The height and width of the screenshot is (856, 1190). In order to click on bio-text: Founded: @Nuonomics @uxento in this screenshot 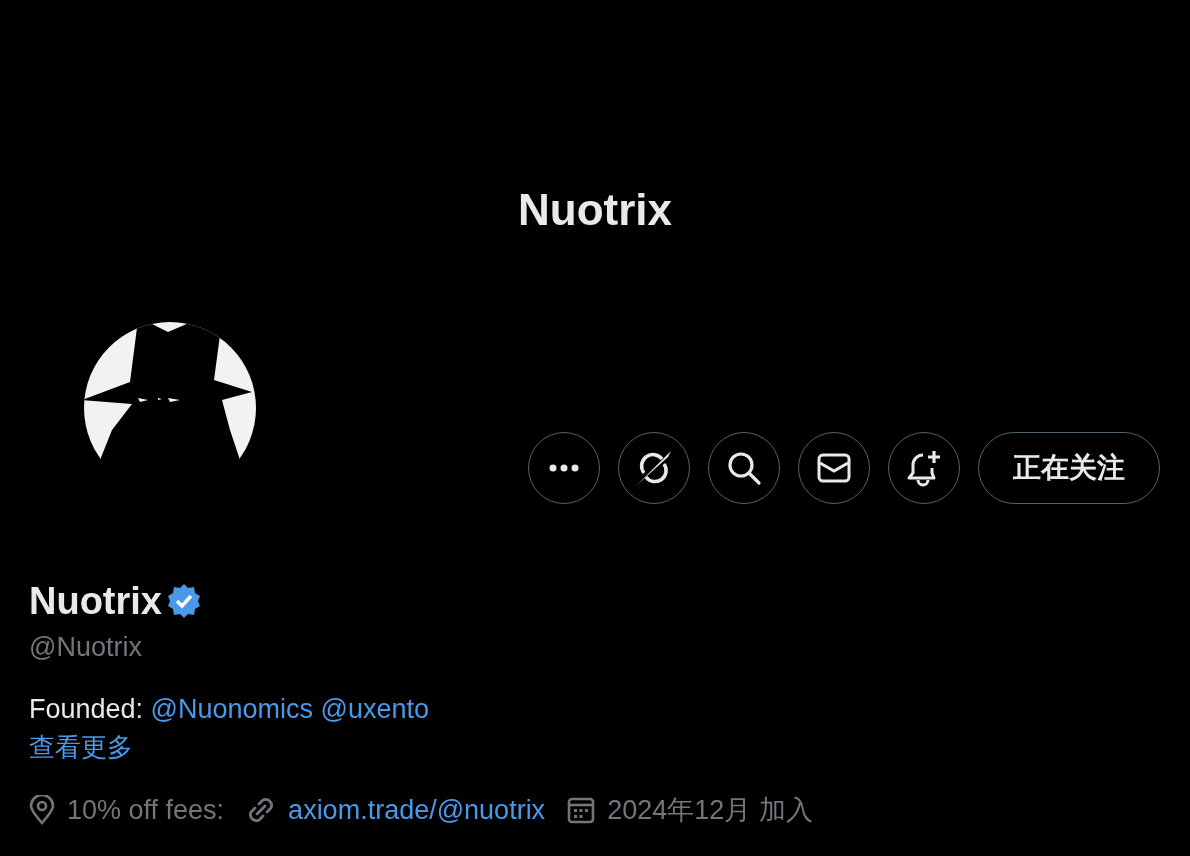, I will do `click(230, 709)`.